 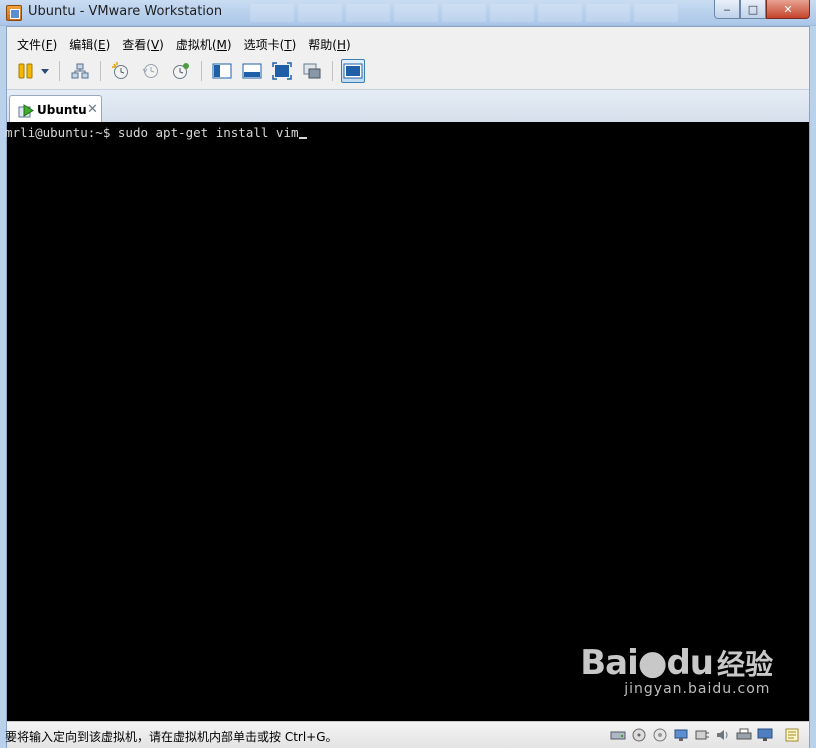 What do you see at coordinates (208, 132) in the screenshot?
I see `shell-command: sudo apt-get install vim` at bounding box center [208, 132].